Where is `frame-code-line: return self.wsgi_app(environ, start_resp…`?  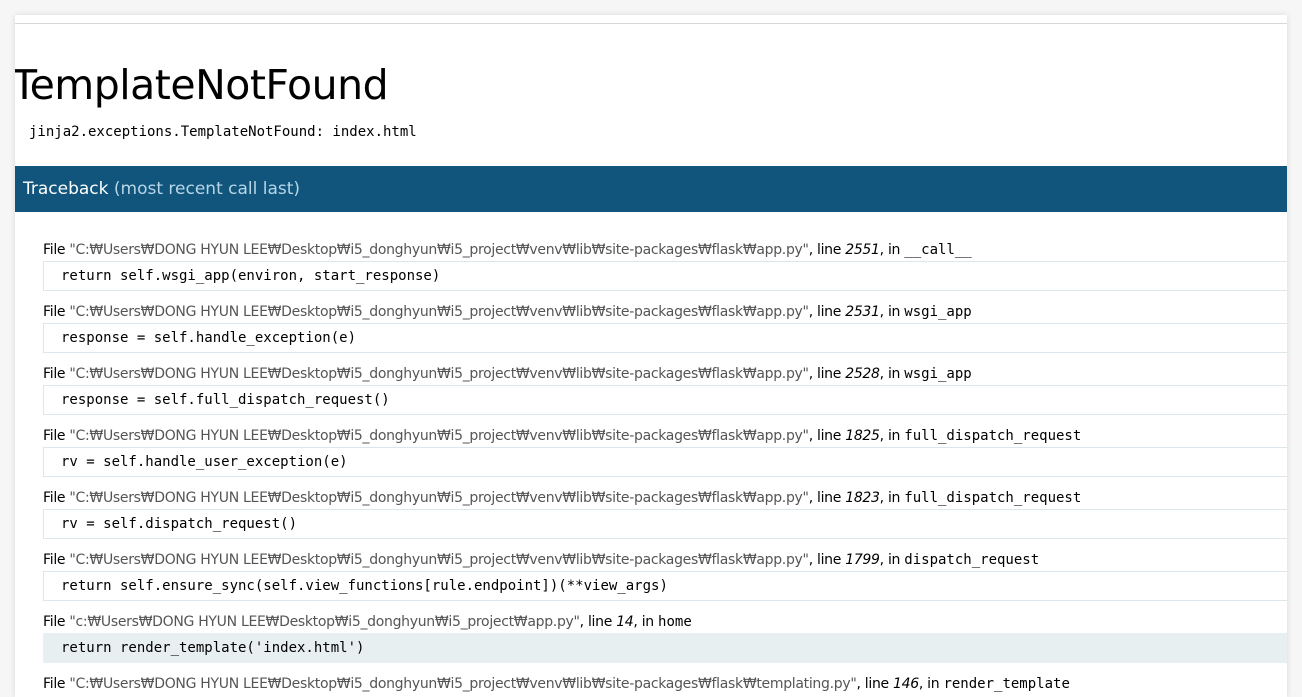
frame-code-line: return self.wsgi_app(environ, start_resp… is located at coordinates (665, 276).